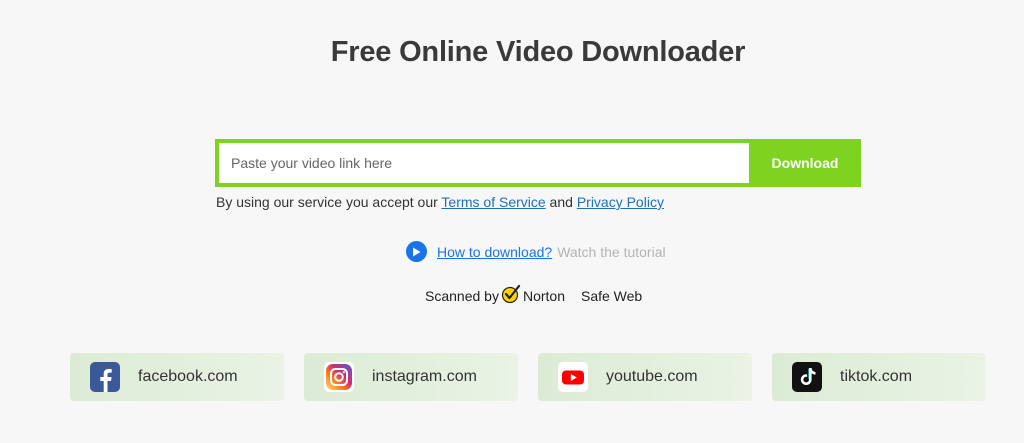 The image size is (1024, 443). I want to click on safe-web-text: Safe Web, so click(611, 295).